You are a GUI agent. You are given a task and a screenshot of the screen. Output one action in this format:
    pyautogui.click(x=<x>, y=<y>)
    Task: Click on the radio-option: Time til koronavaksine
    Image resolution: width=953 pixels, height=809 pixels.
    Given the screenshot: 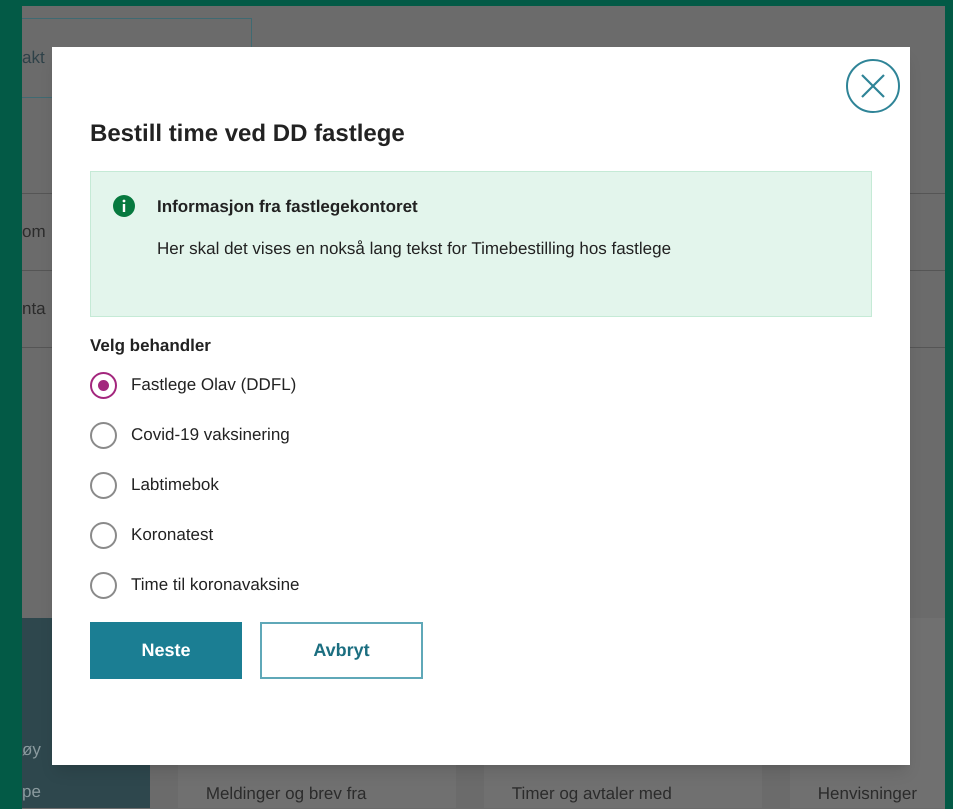 What is the action you would take?
    pyautogui.click(x=481, y=585)
    